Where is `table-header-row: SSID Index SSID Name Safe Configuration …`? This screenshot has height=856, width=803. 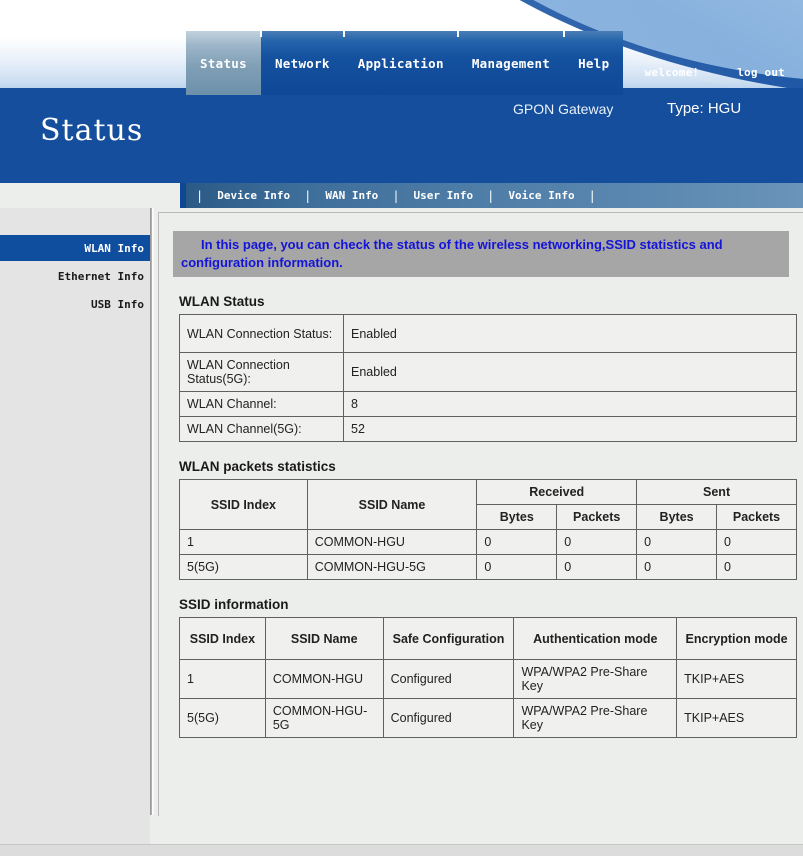
table-header-row: SSID Index SSID Name Safe Configuration … is located at coordinates (488, 639).